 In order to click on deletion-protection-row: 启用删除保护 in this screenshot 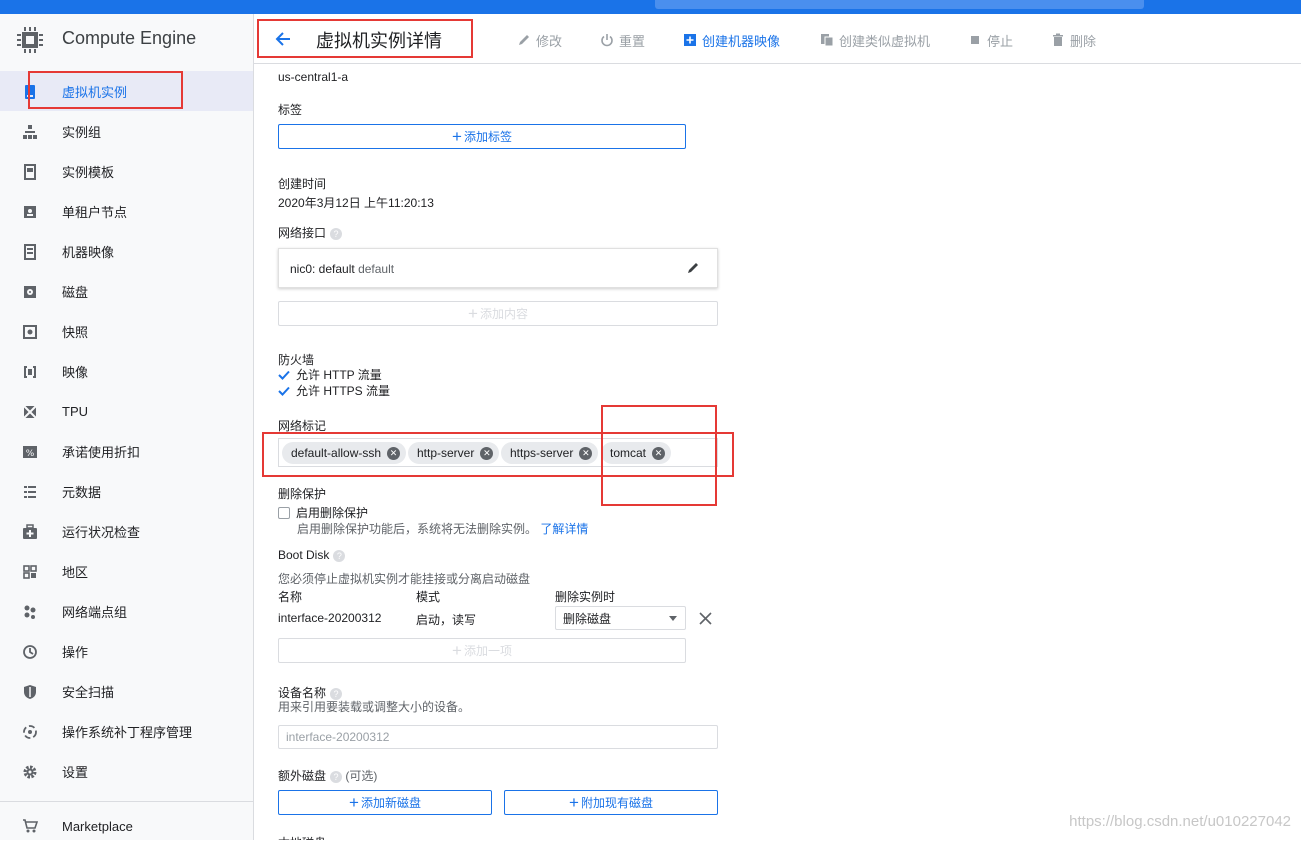, I will do `click(323, 512)`.